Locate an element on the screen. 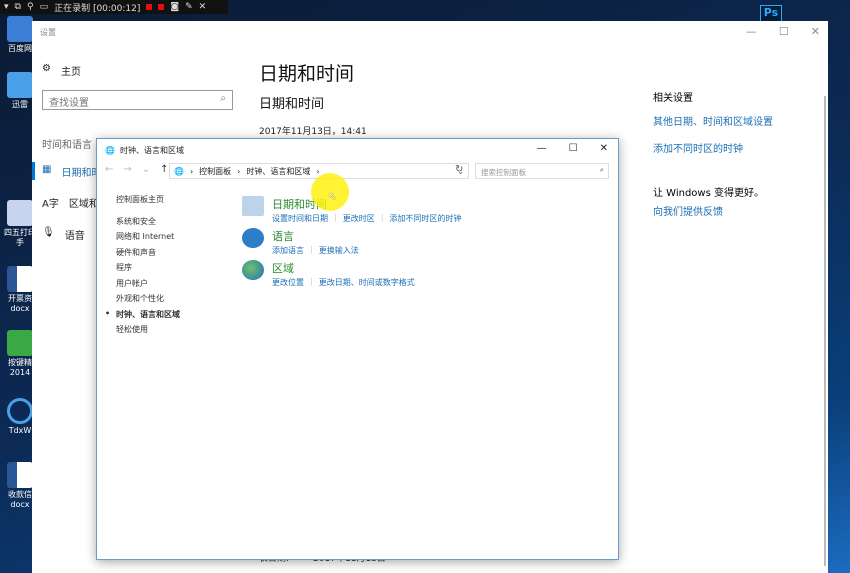 This screenshot has height=573, width=850. link-add-clocks: 添加不同时区的时钟 is located at coordinates (698, 147).